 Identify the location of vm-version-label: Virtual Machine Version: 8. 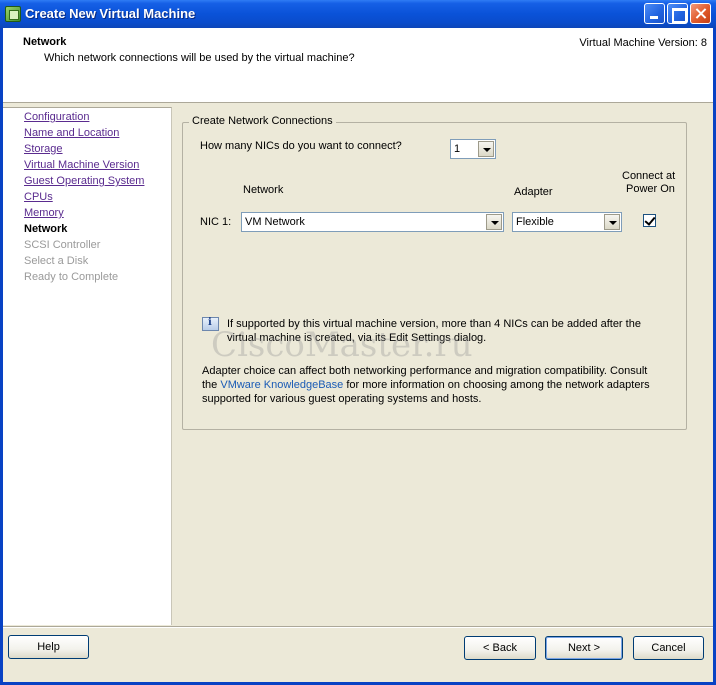
(643, 43).